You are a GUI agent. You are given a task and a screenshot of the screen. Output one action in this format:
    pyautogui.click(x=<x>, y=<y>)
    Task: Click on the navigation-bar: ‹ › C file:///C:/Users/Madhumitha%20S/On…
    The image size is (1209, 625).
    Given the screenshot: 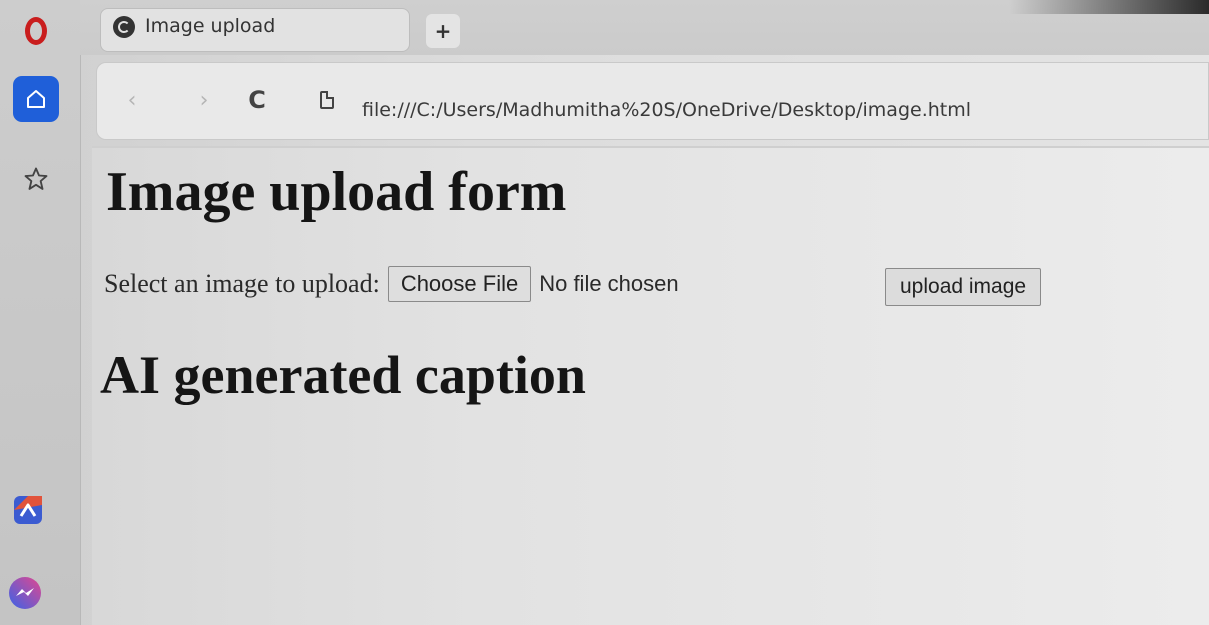 What is the action you would take?
    pyautogui.click(x=652, y=101)
    